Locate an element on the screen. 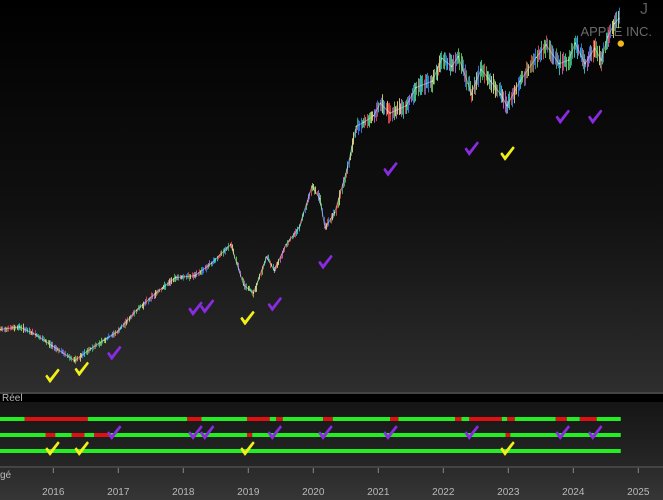  x-tick-label: 2021 is located at coordinates (378, 492).